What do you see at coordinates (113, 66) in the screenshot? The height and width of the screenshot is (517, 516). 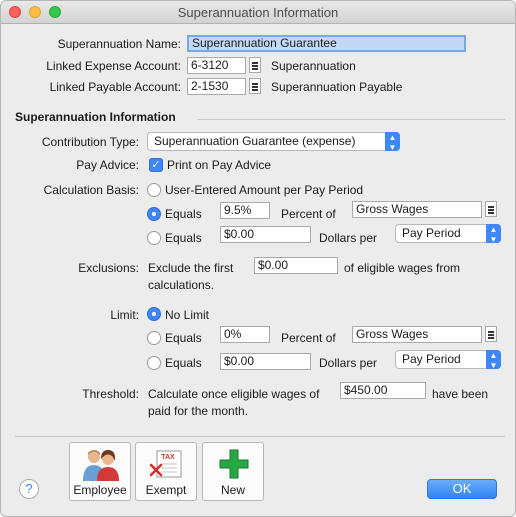 I see `linked-expense-label: Linked Expense Account:` at bounding box center [113, 66].